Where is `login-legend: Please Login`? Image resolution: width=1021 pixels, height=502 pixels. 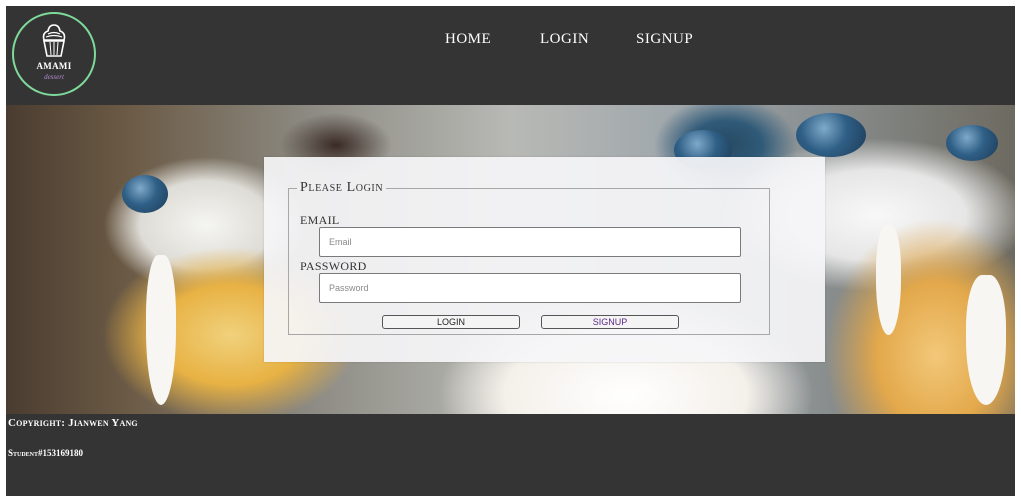 login-legend: Please Login is located at coordinates (342, 187).